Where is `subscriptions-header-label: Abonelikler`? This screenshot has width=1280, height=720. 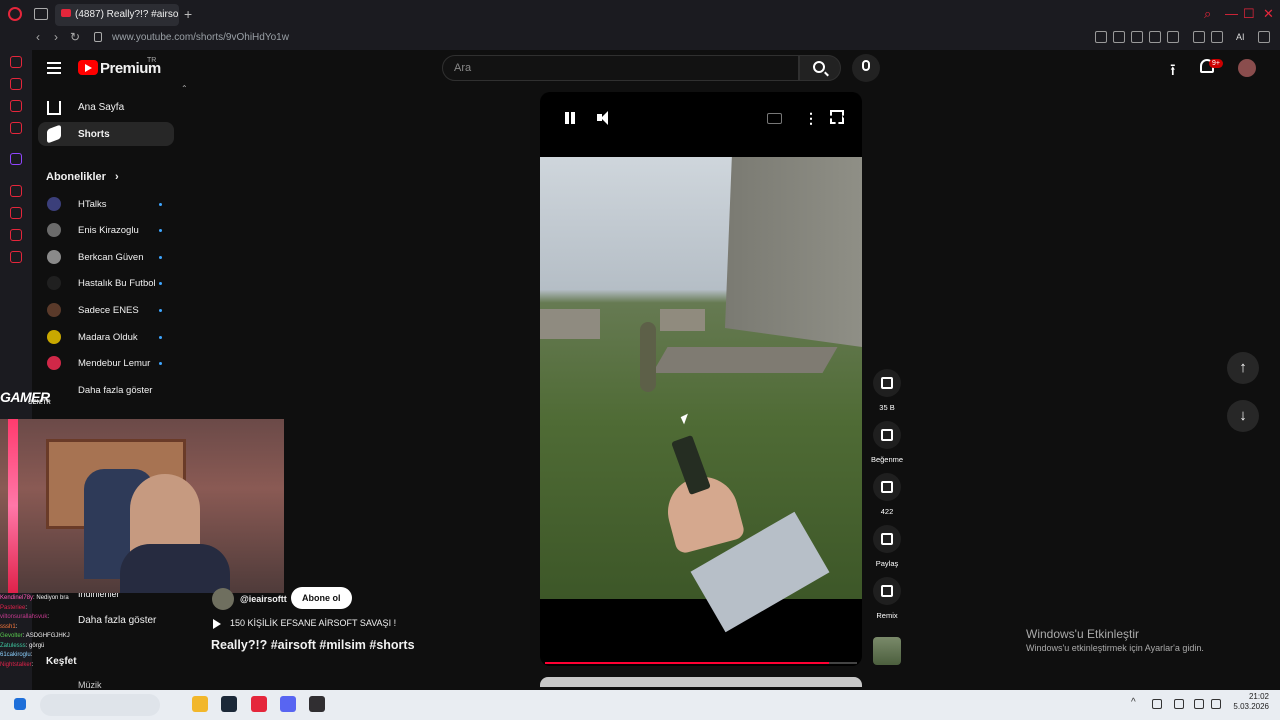
subscriptions-header-label: Abonelikler is located at coordinates (76, 177).